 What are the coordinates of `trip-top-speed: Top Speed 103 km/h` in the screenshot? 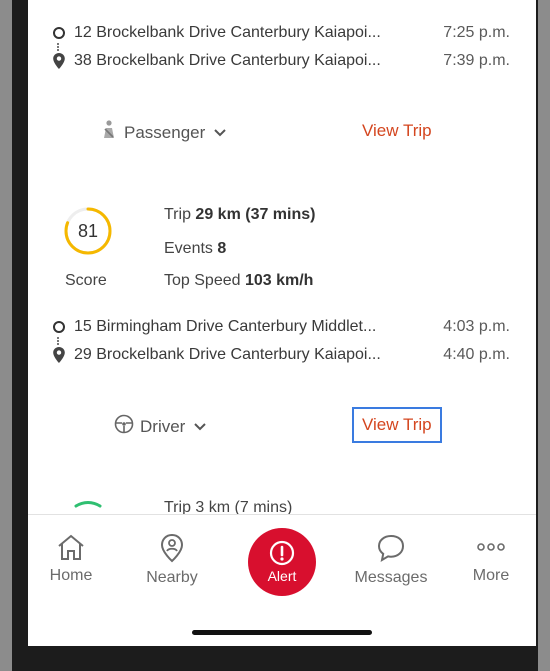 It's located at (238, 281).